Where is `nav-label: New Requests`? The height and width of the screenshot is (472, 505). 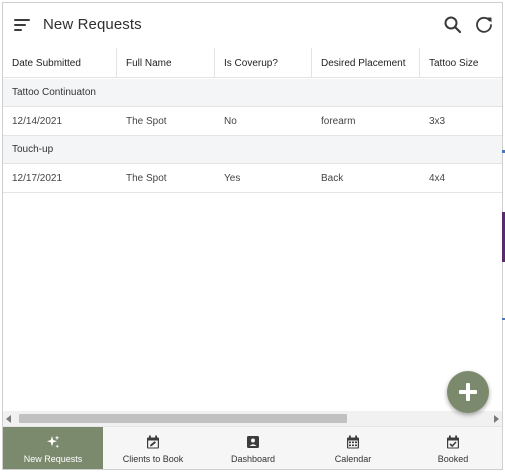 nav-label: New Requests is located at coordinates (53, 459).